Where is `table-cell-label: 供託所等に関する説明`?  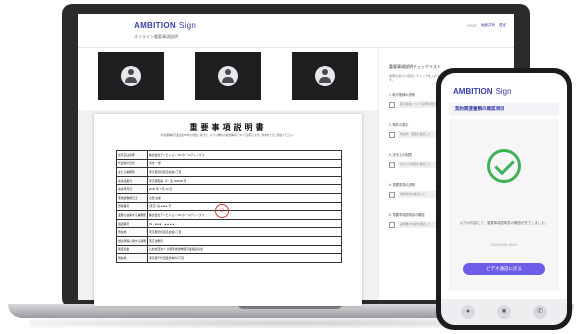
table-cell-label: 供託所等に関する説明 is located at coordinates (132, 240).